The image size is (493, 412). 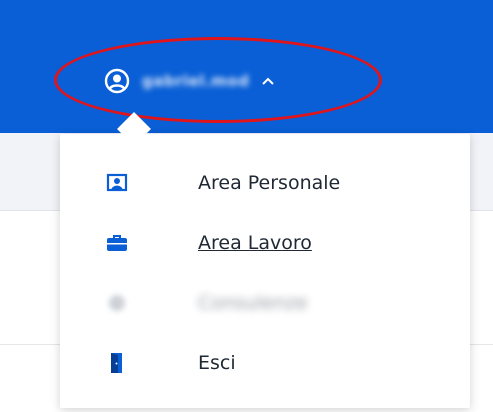 I want to click on menu-item-esci: Esci, so click(x=265, y=363).